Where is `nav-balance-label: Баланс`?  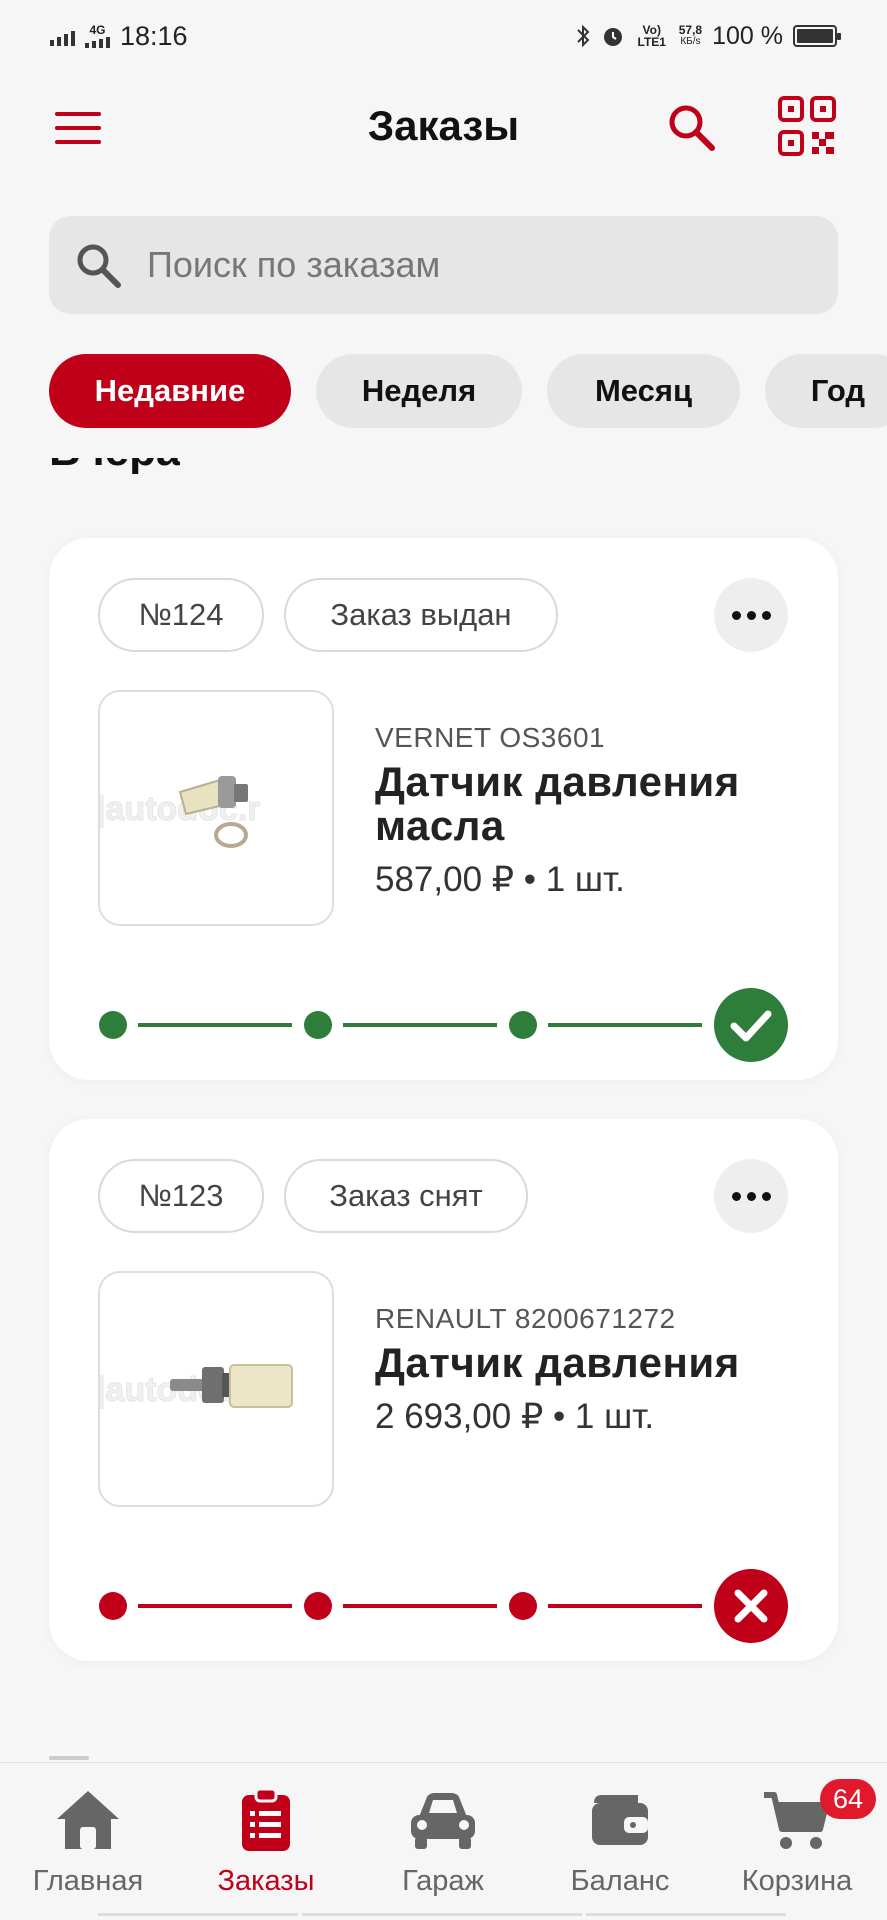 nav-balance-label: Баланс is located at coordinates (620, 1881).